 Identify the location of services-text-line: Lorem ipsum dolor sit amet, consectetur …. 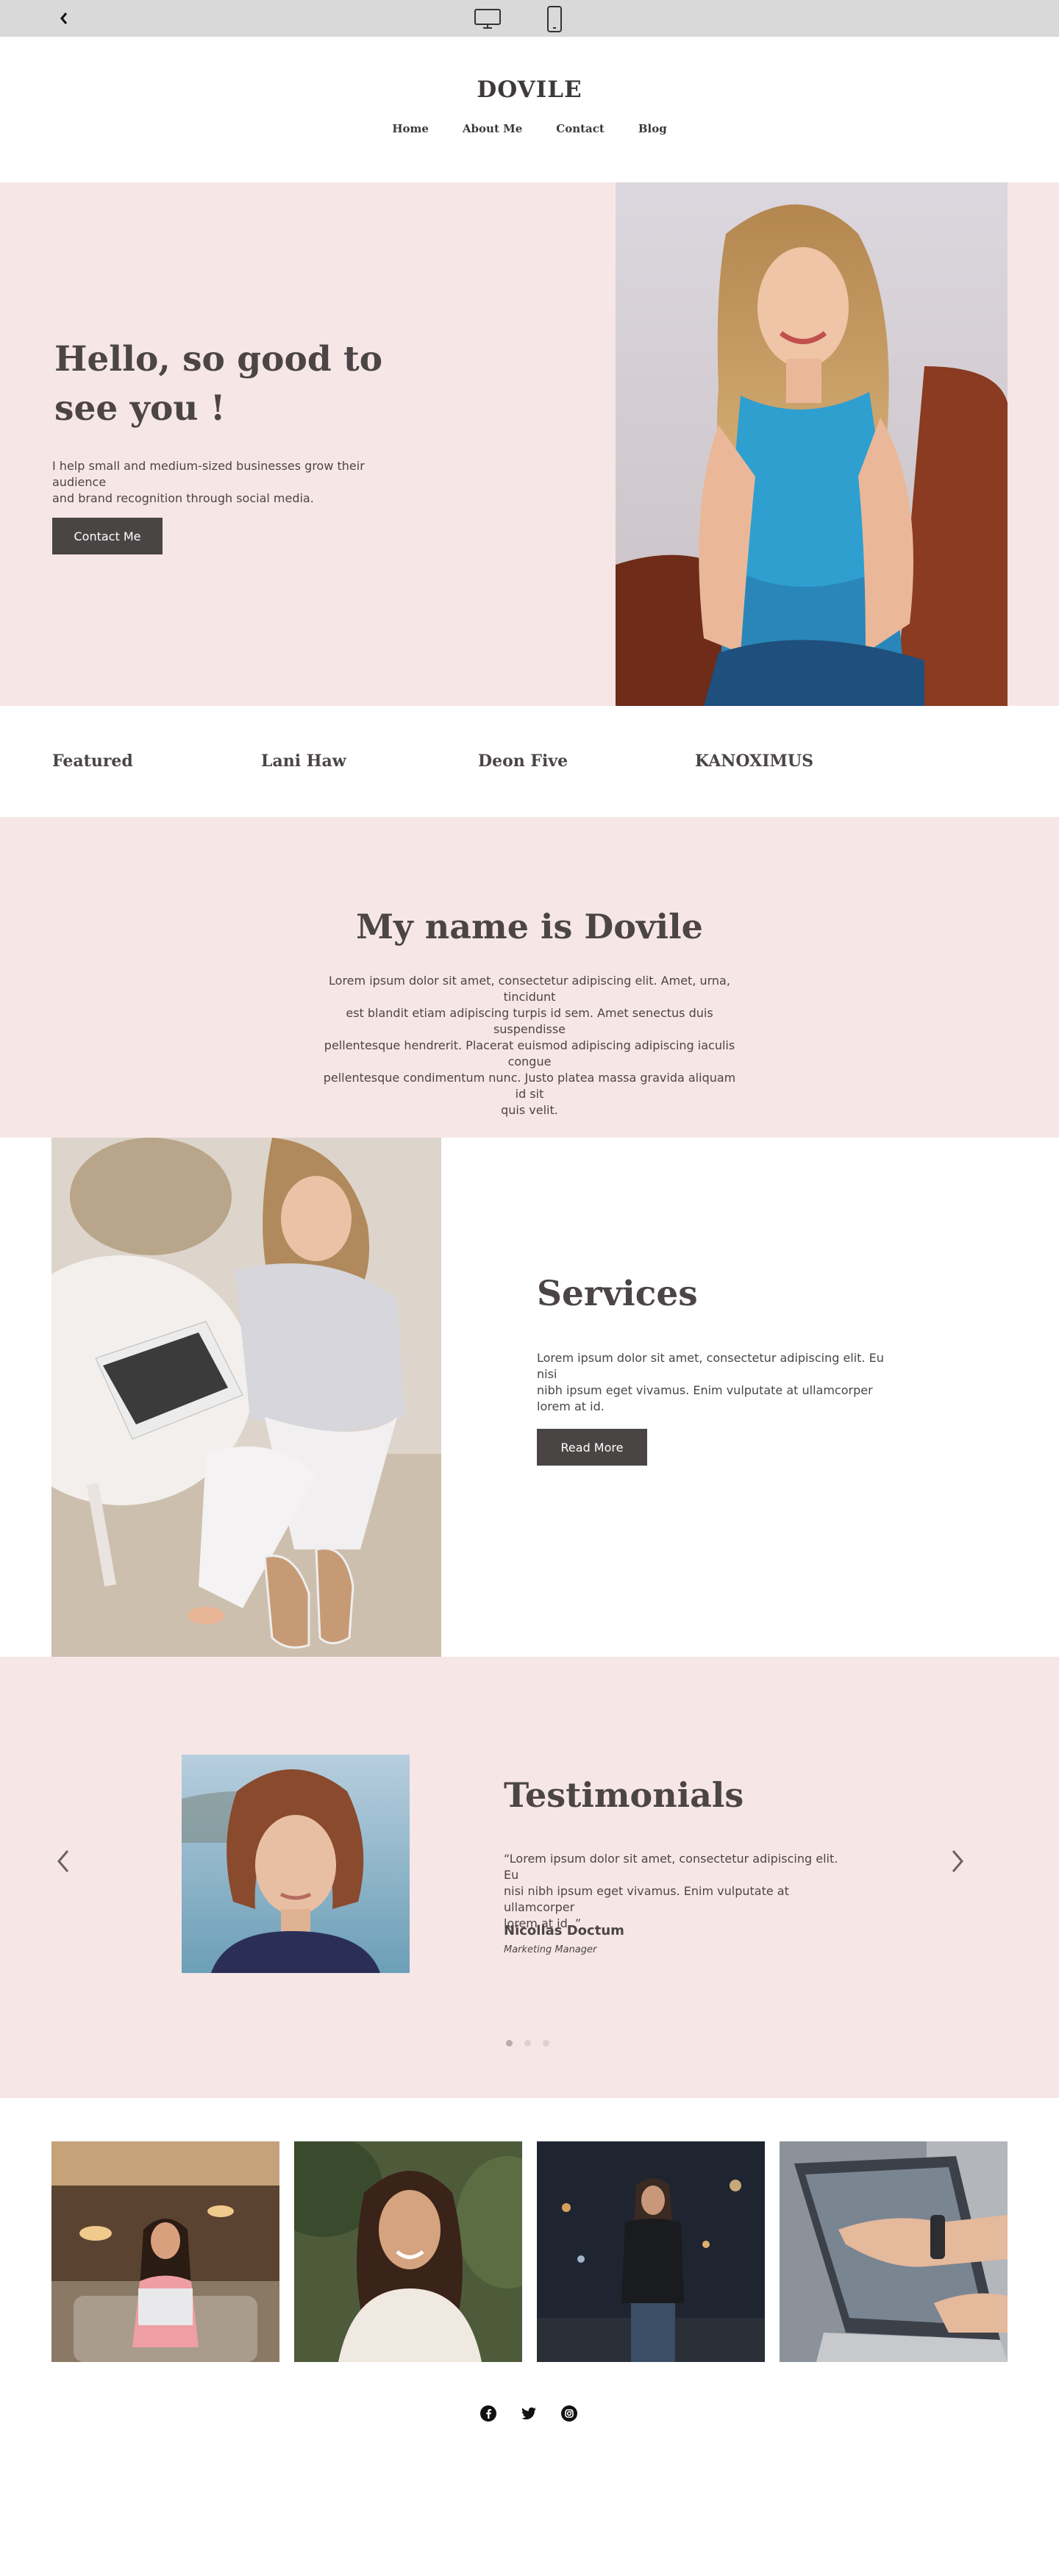
(710, 1366).